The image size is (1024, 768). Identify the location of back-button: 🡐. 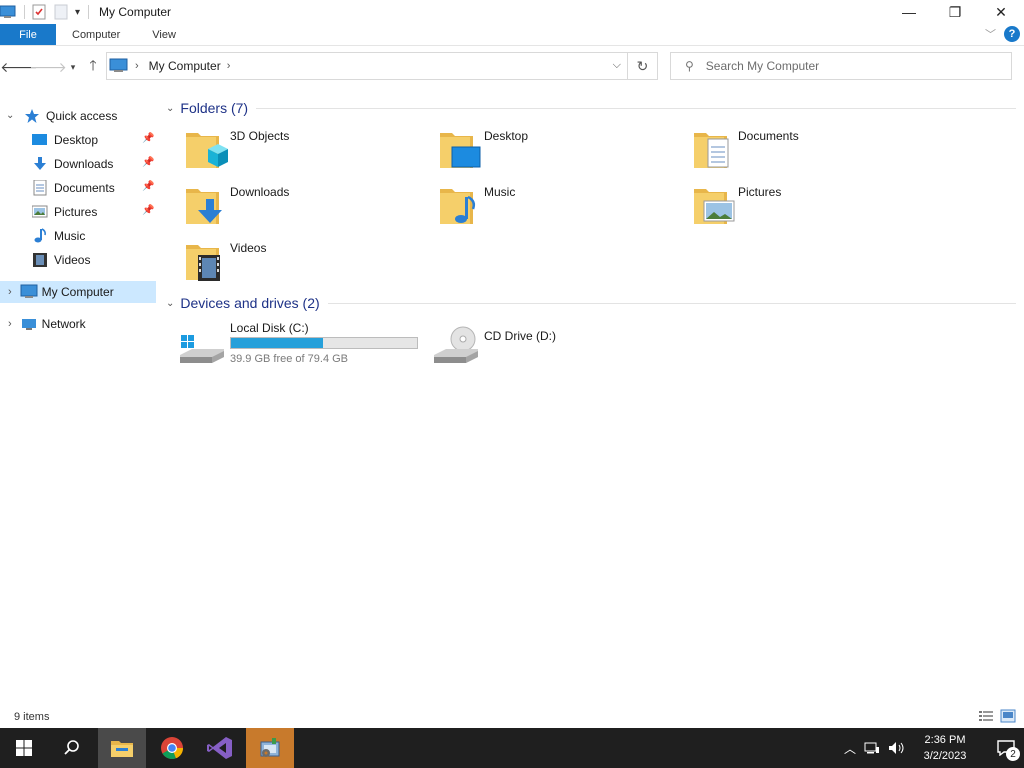
(19, 67).